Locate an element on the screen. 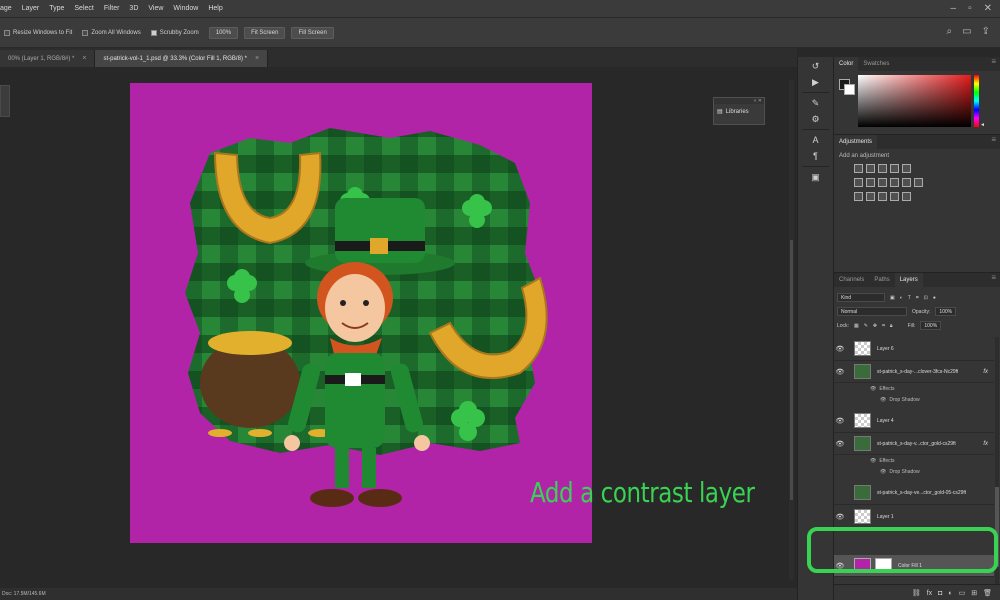 The height and width of the screenshot is (600, 1000). tab-swatches: Swatches is located at coordinates (876, 64).